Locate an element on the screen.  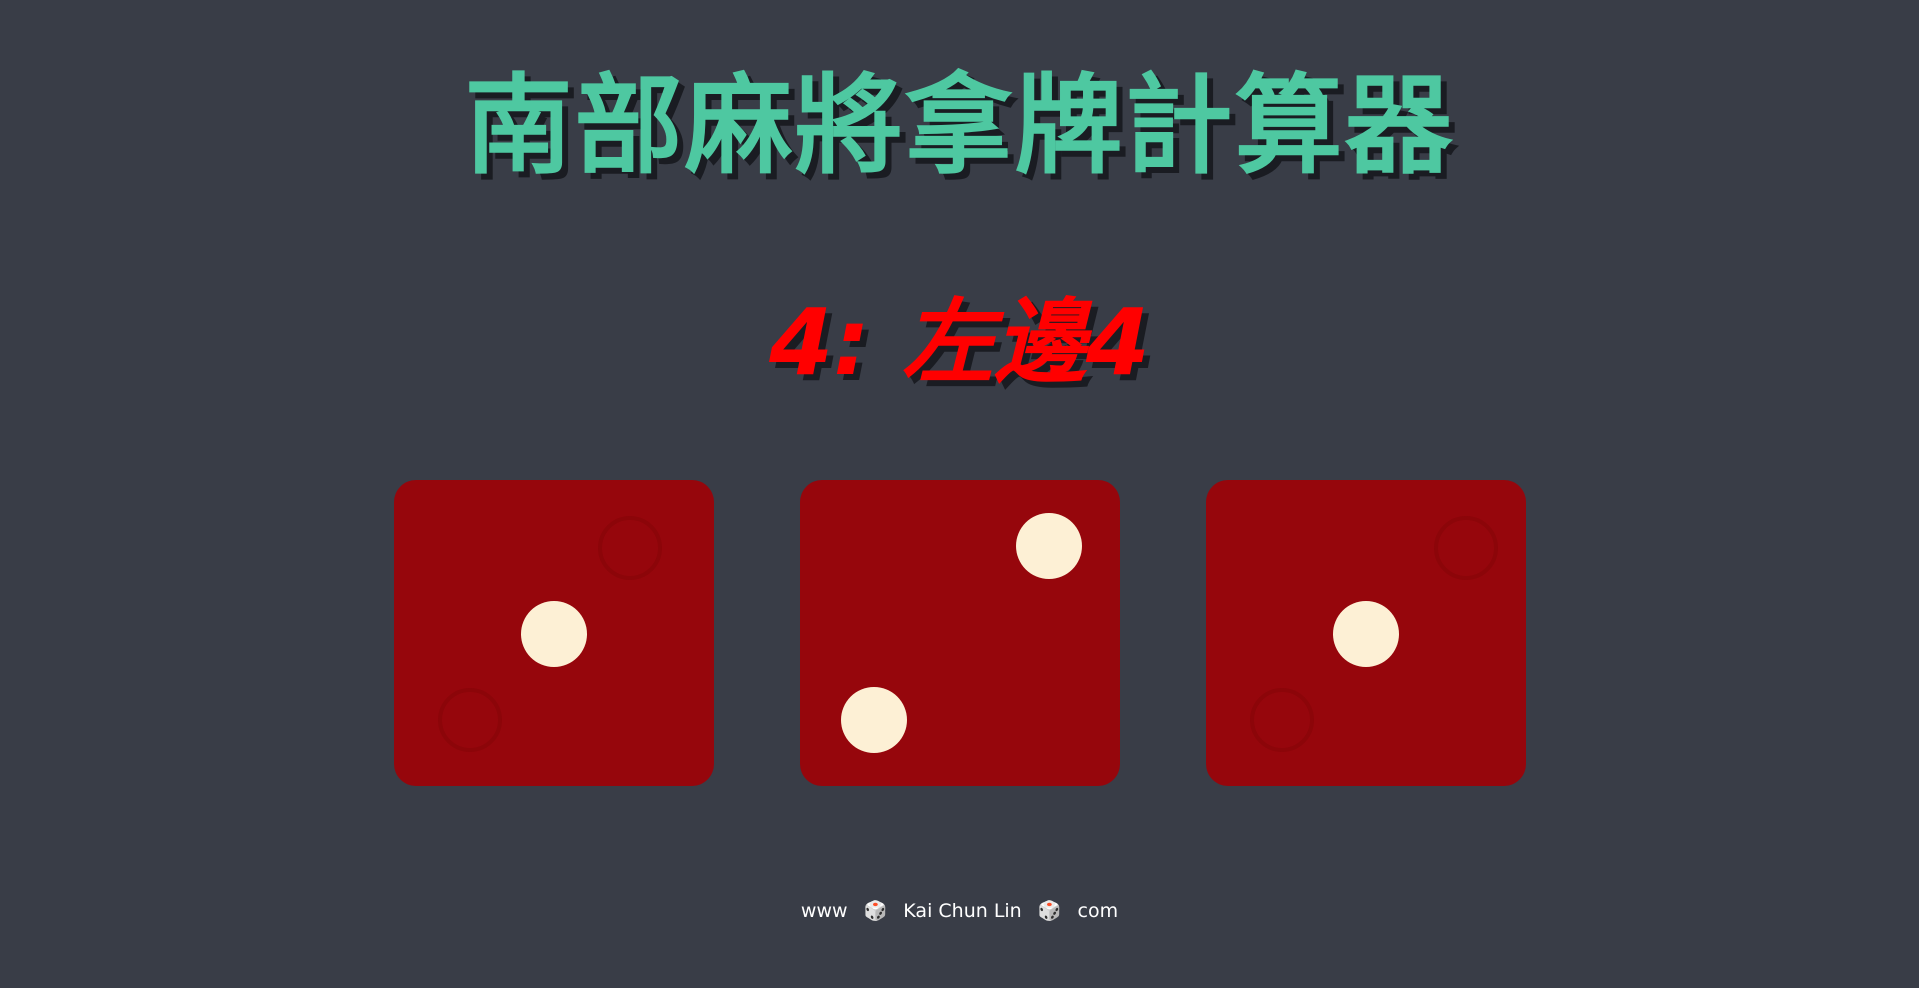
footer-credit: www 🎲 Kai Chun Lin 🎲 com is located at coordinates (959, 911).